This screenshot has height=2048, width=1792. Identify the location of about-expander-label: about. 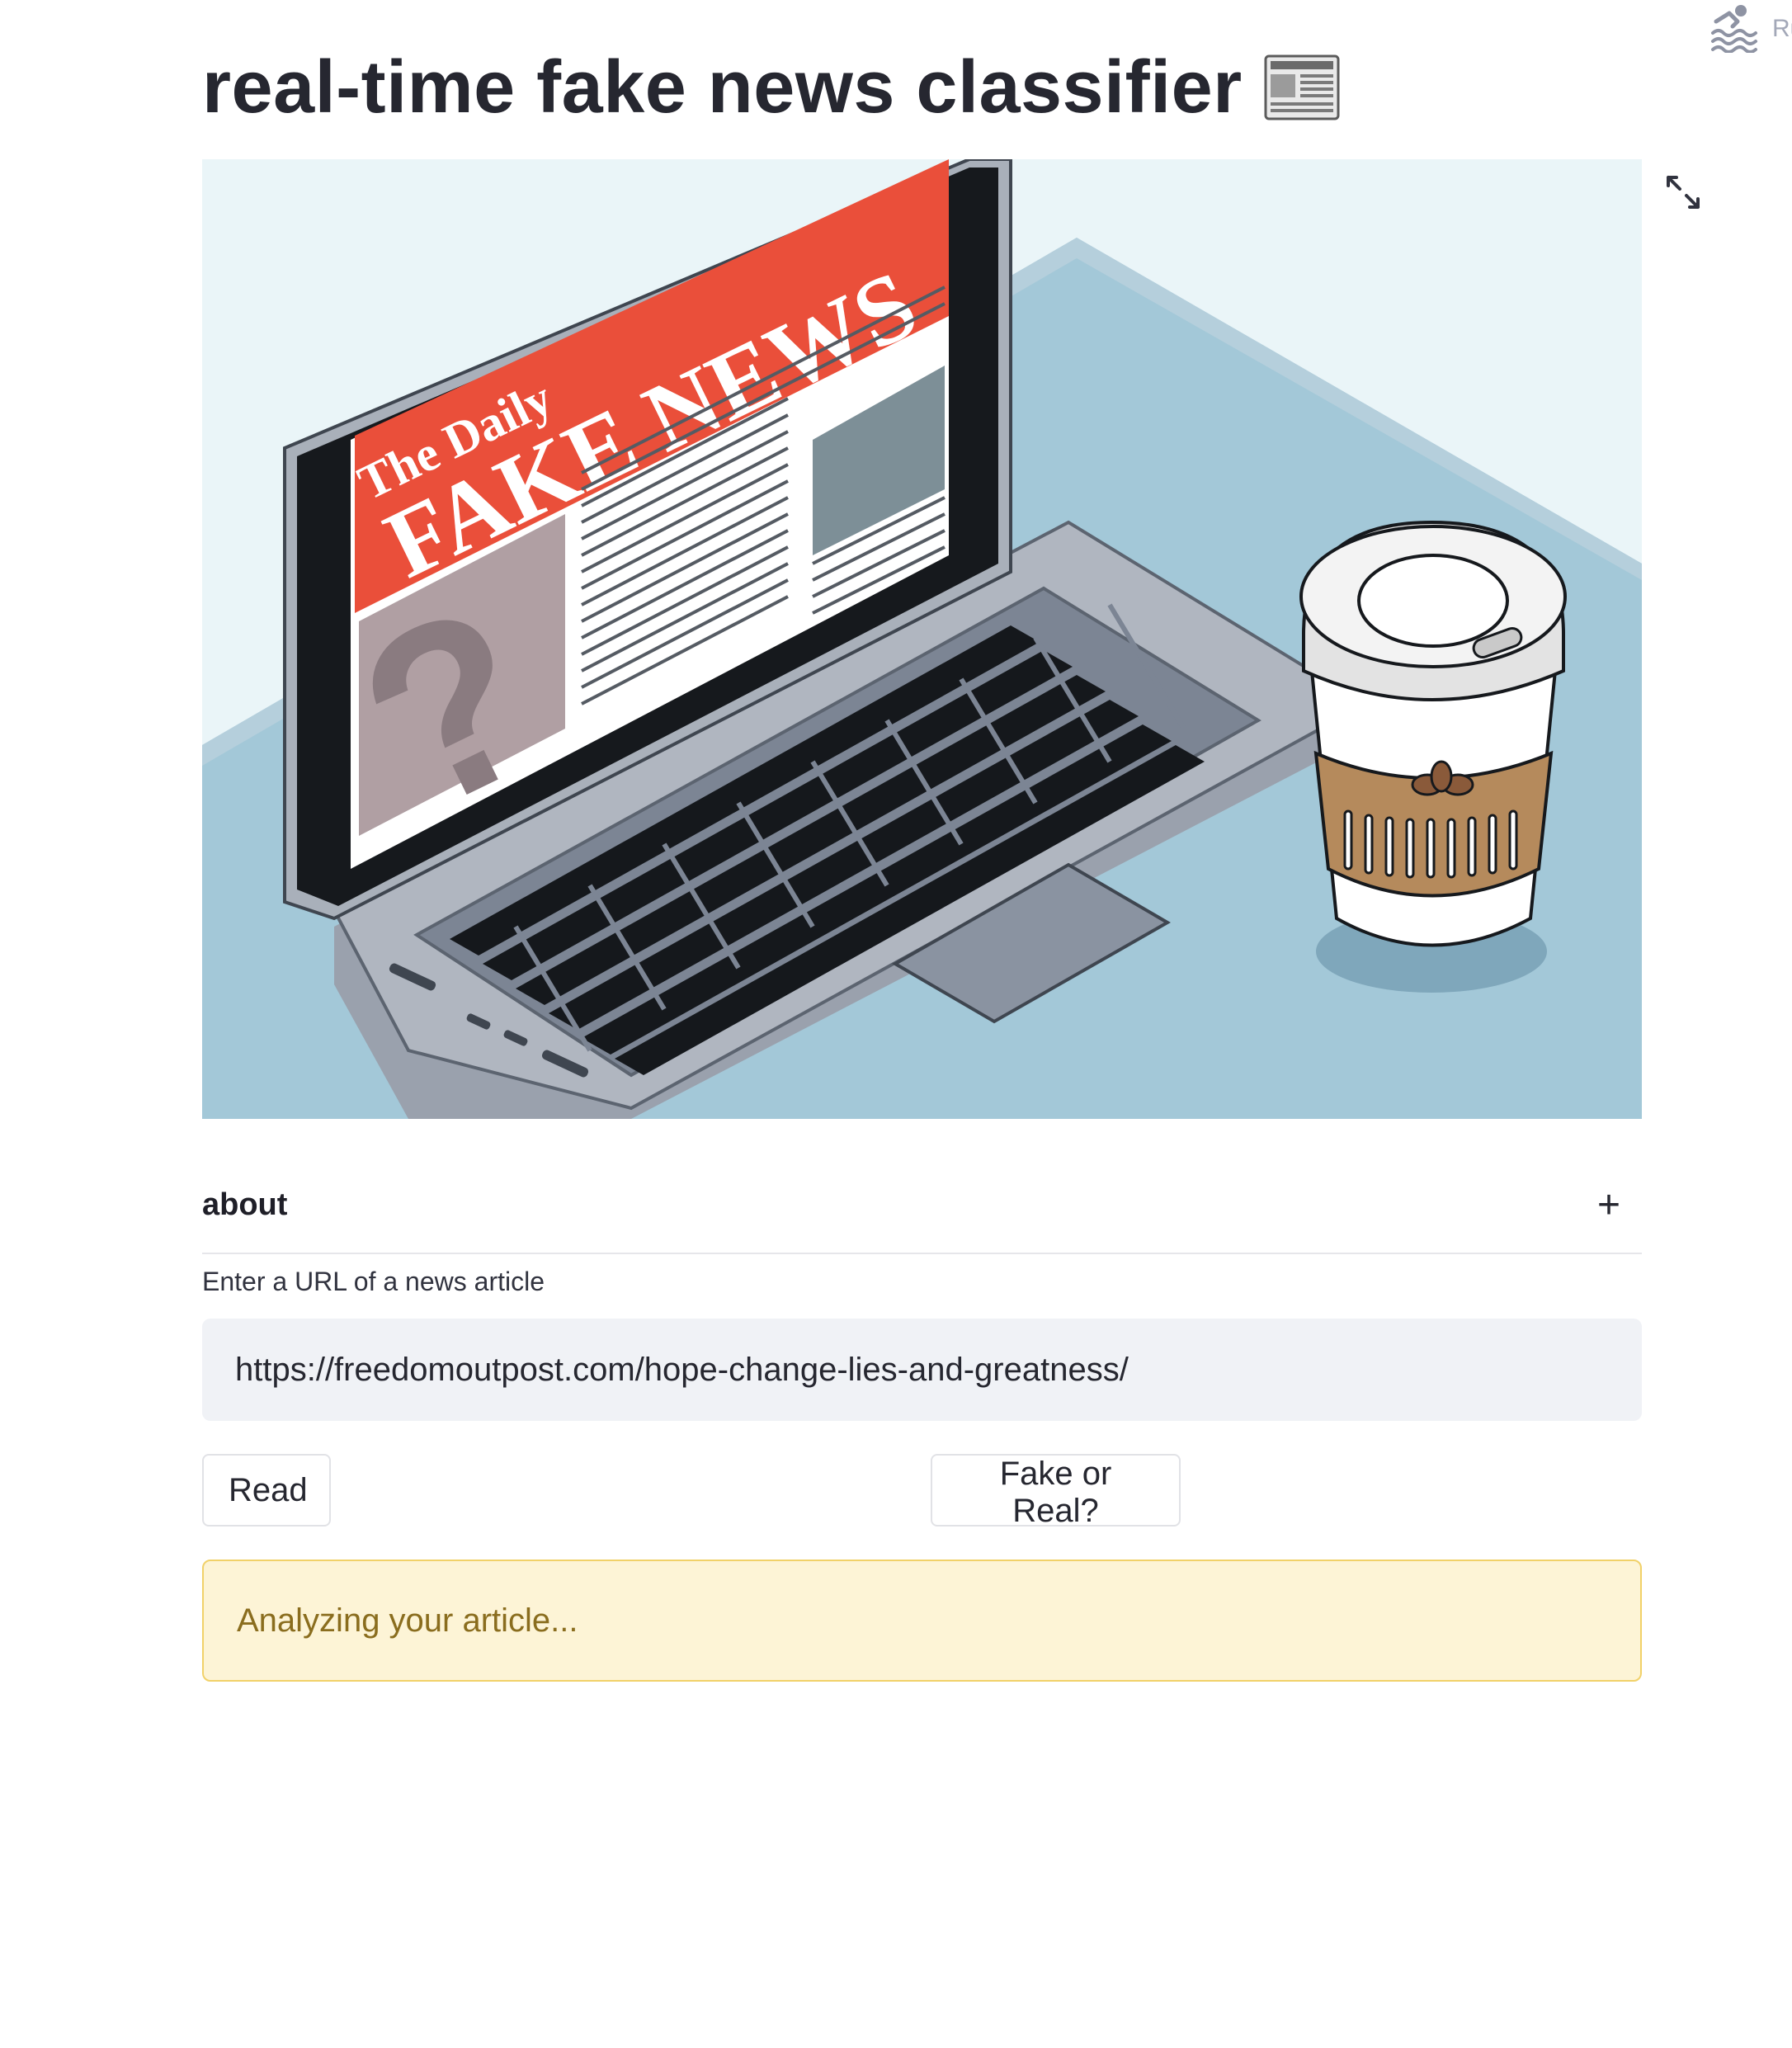
(245, 1204).